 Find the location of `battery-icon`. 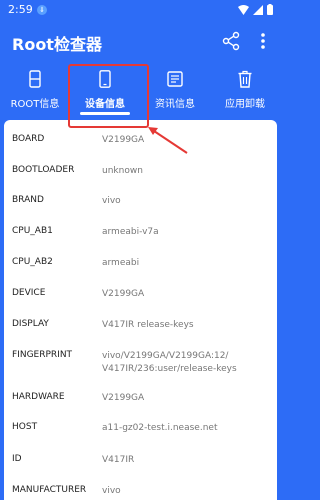

battery-icon is located at coordinates (270, 9).